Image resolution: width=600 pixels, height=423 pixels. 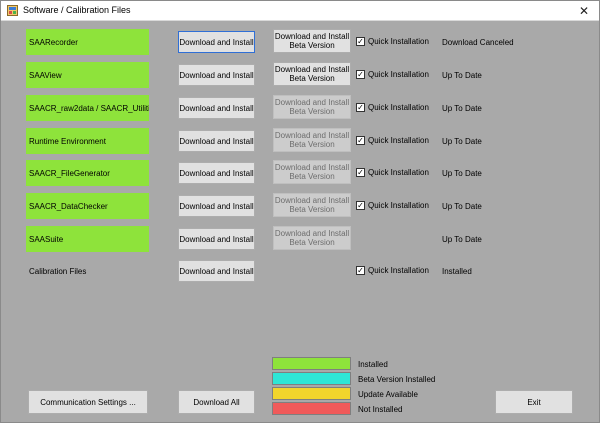 What do you see at coordinates (87, 206) in the screenshot?
I see `software-name: SAACR_DataChecker` at bounding box center [87, 206].